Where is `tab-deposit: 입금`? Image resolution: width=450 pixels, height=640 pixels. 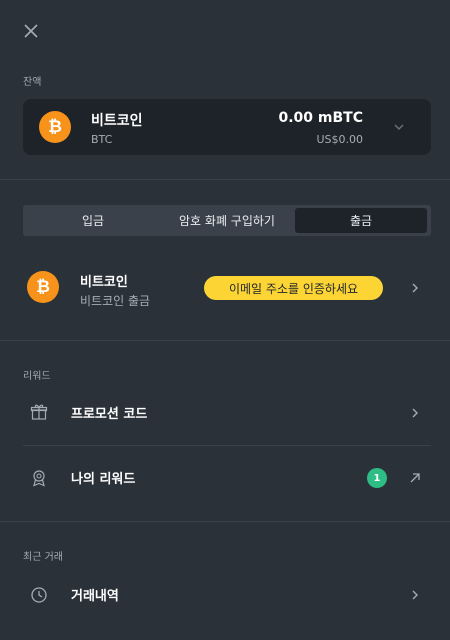
tab-deposit: 입금 is located at coordinates (93, 220).